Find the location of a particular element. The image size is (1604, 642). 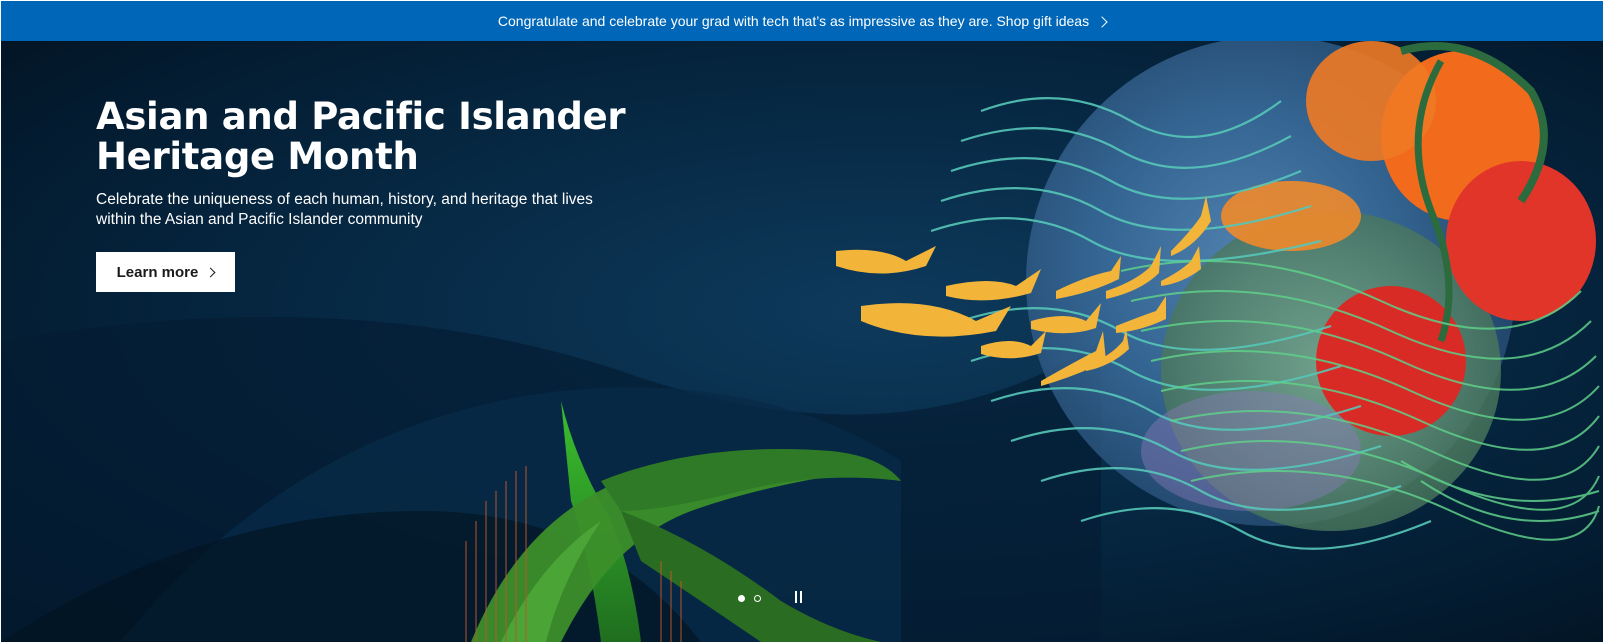

learn-more-button: Learn more is located at coordinates (165, 272).